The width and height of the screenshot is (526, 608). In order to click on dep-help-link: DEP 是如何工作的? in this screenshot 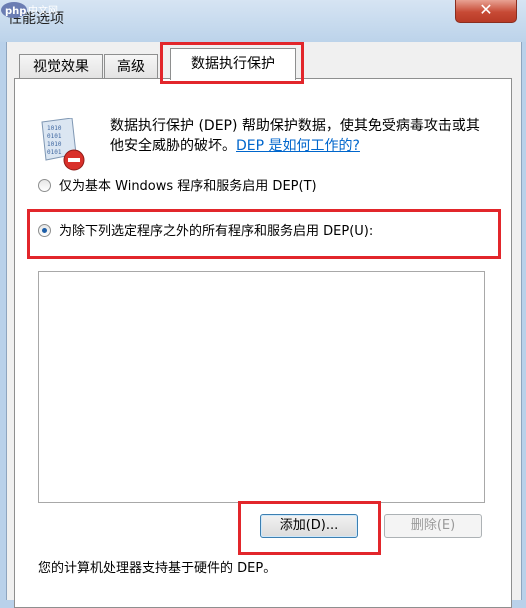, I will do `click(298, 146)`.